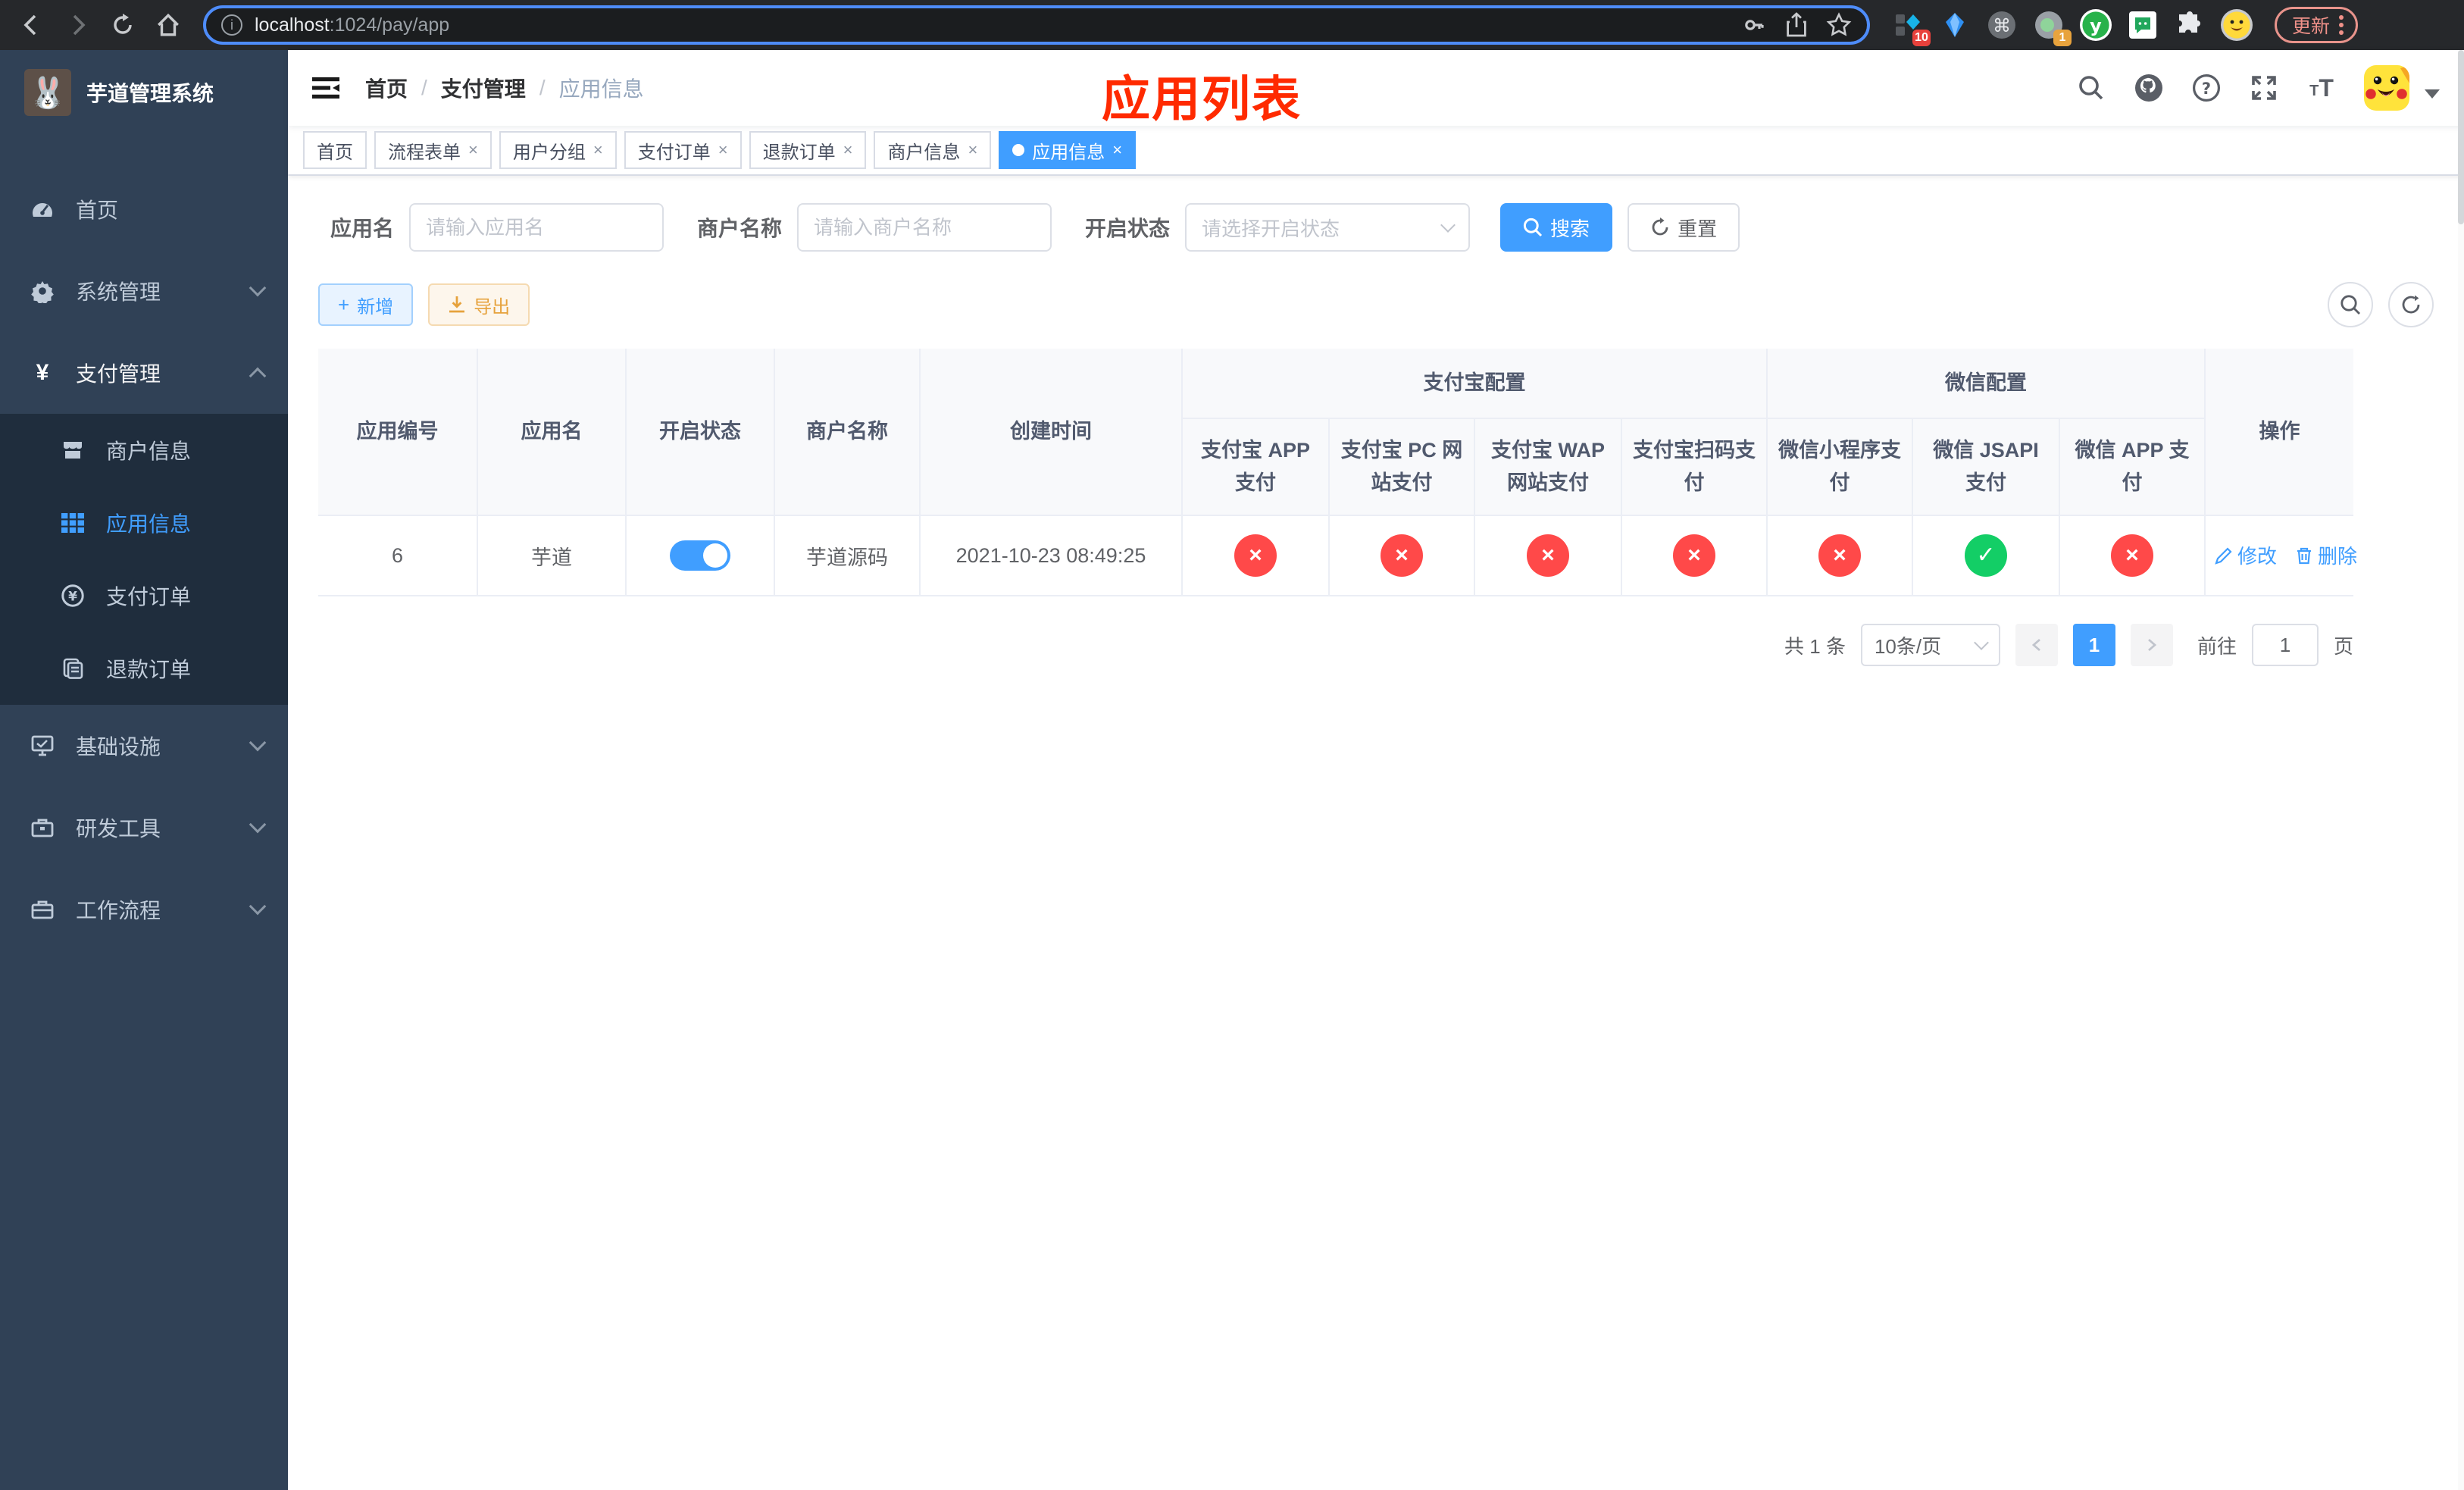 Image resolution: width=2464 pixels, height=1490 pixels. What do you see at coordinates (924, 227) in the screenshot?
I see `merchant-name-input` at bounding box center [924, 227].